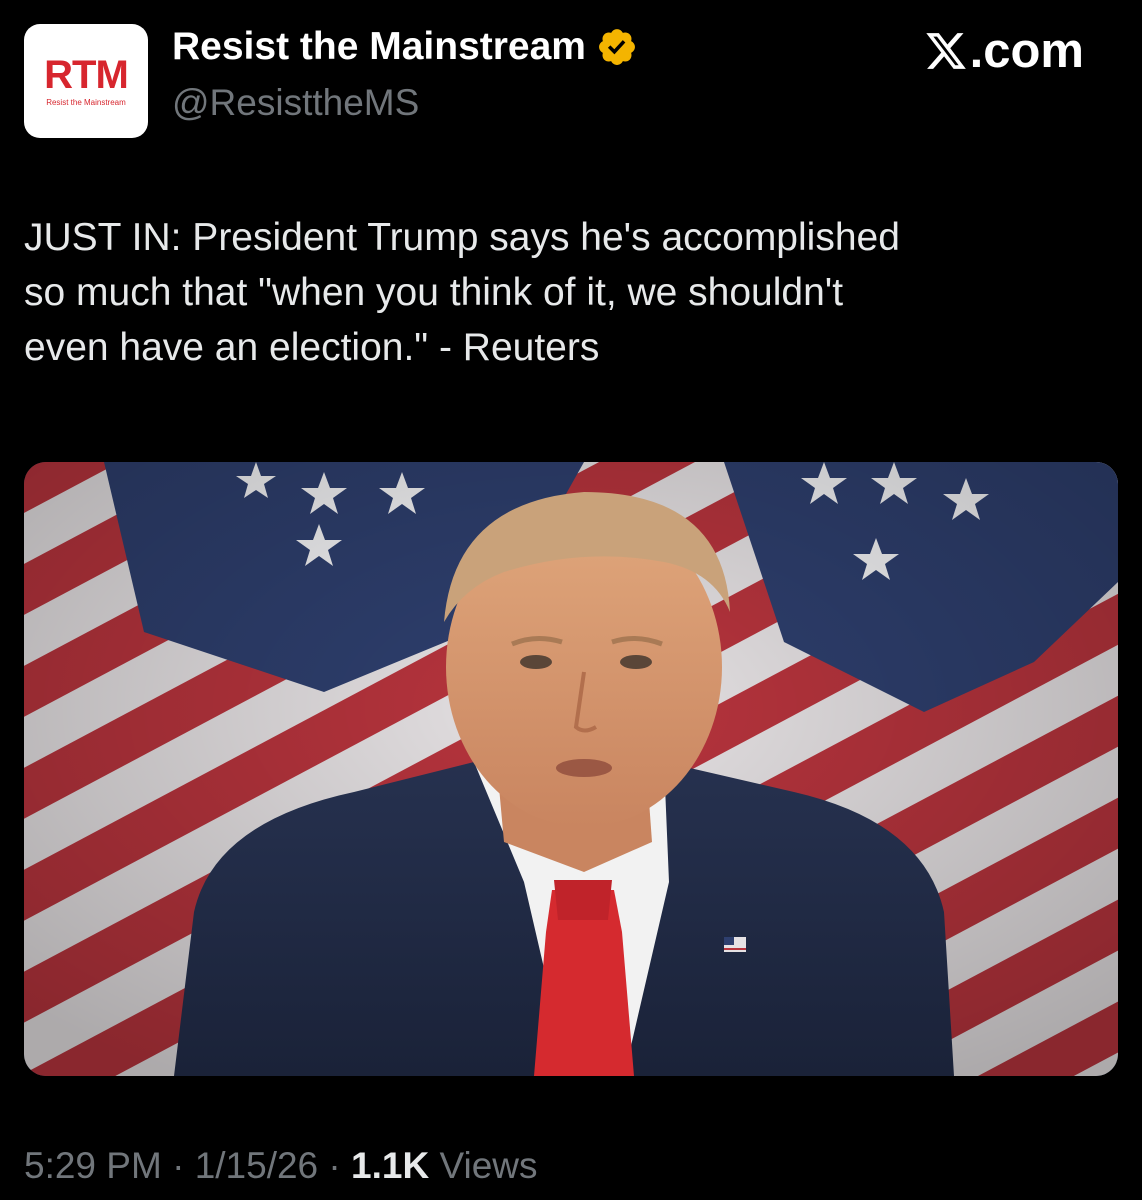  What do you see at coordinates (93, 1165) in the screenshot?
I see `tweet-time: 5:29 PM` at bounding box center [93, 1165].